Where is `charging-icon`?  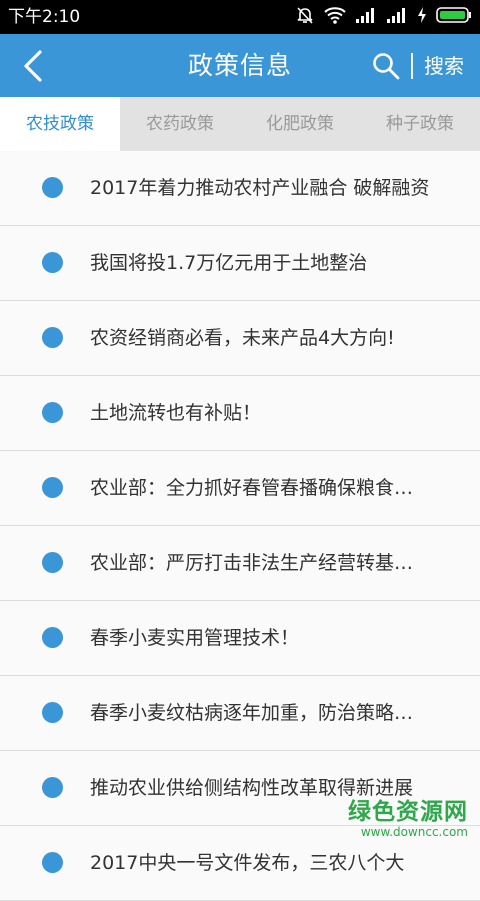
charging-icon is located at coordinates (422, 17).